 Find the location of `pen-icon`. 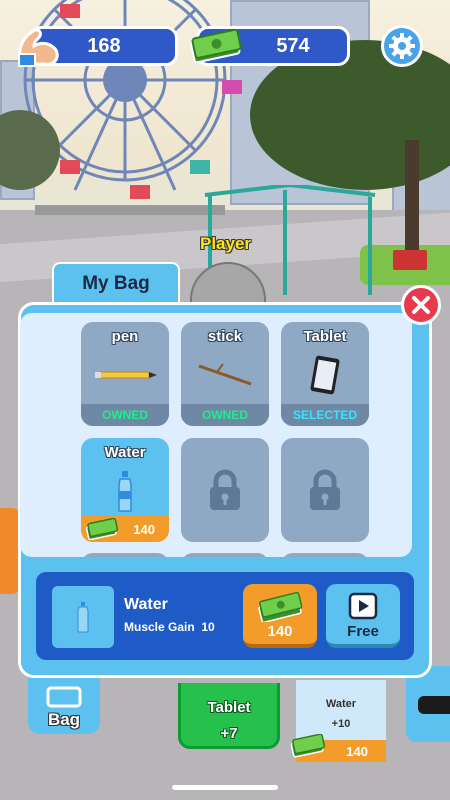

pen-icon is located at coordinates (125, 375).